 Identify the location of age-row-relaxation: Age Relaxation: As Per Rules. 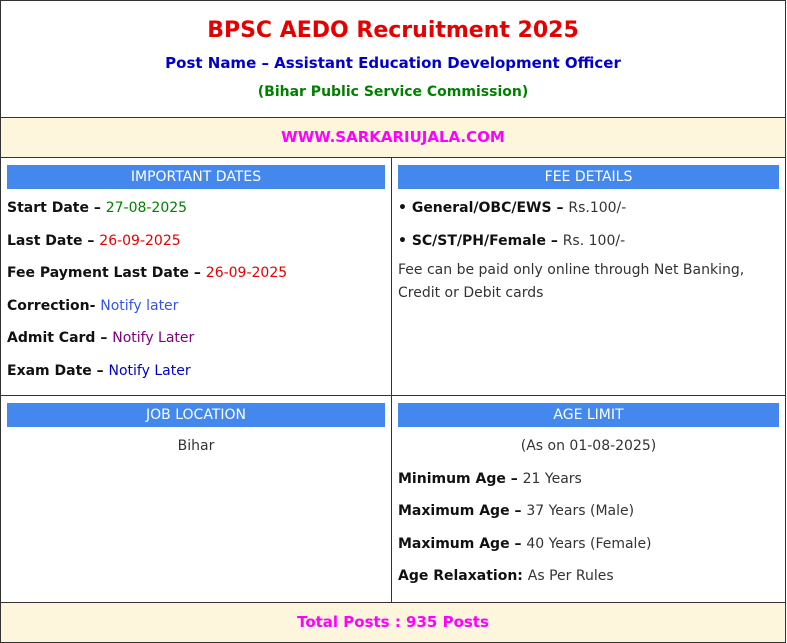
(588, 576).